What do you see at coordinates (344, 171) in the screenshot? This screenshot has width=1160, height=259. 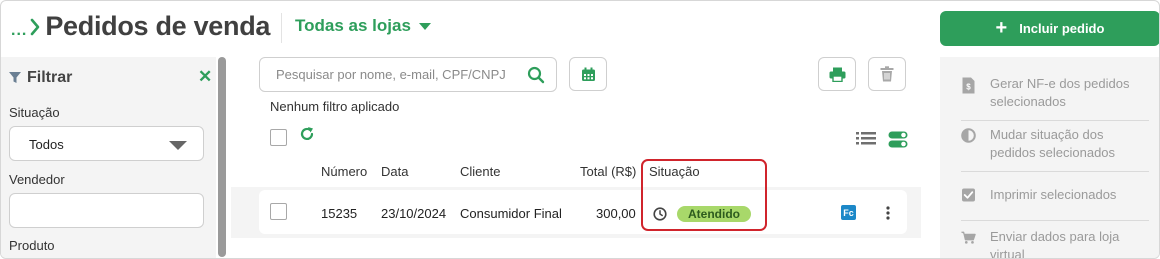 I see `column-header-numero: Número` at bounding box center [344, 171].